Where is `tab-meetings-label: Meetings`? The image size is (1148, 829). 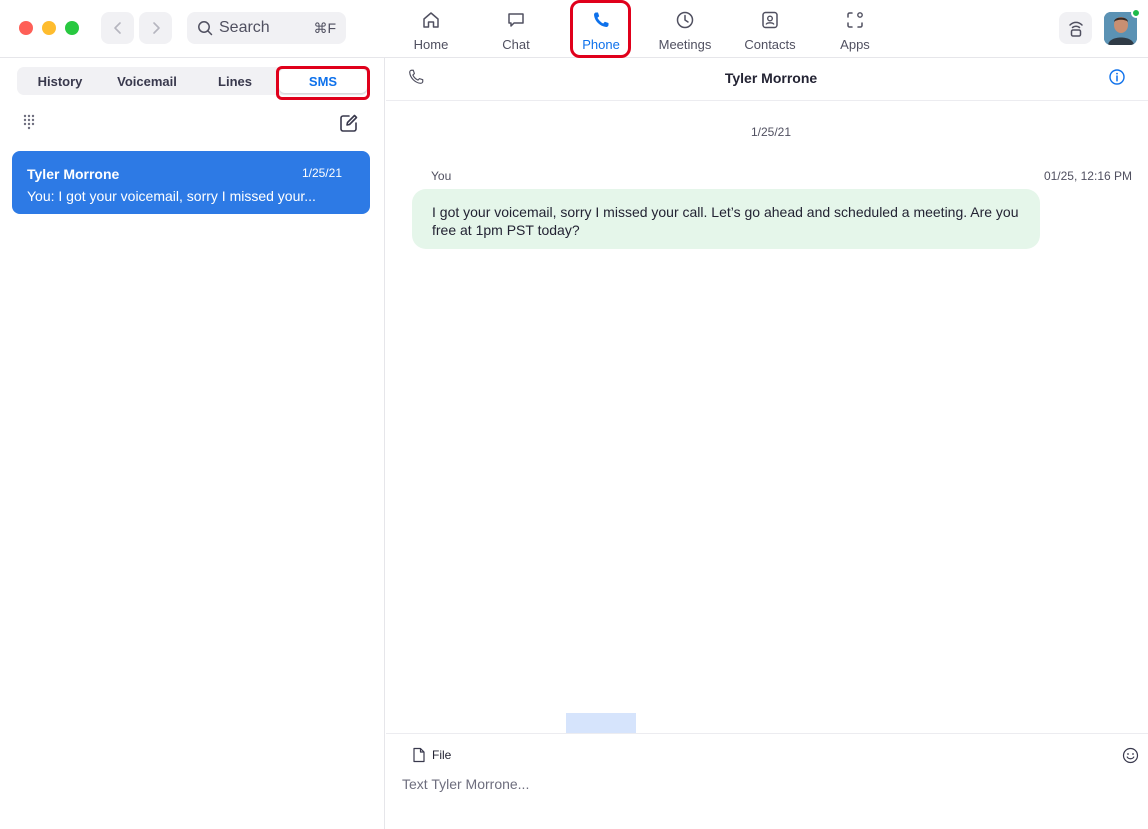 tab-meetings-label: Meetings is located at coordinates (685, 44).